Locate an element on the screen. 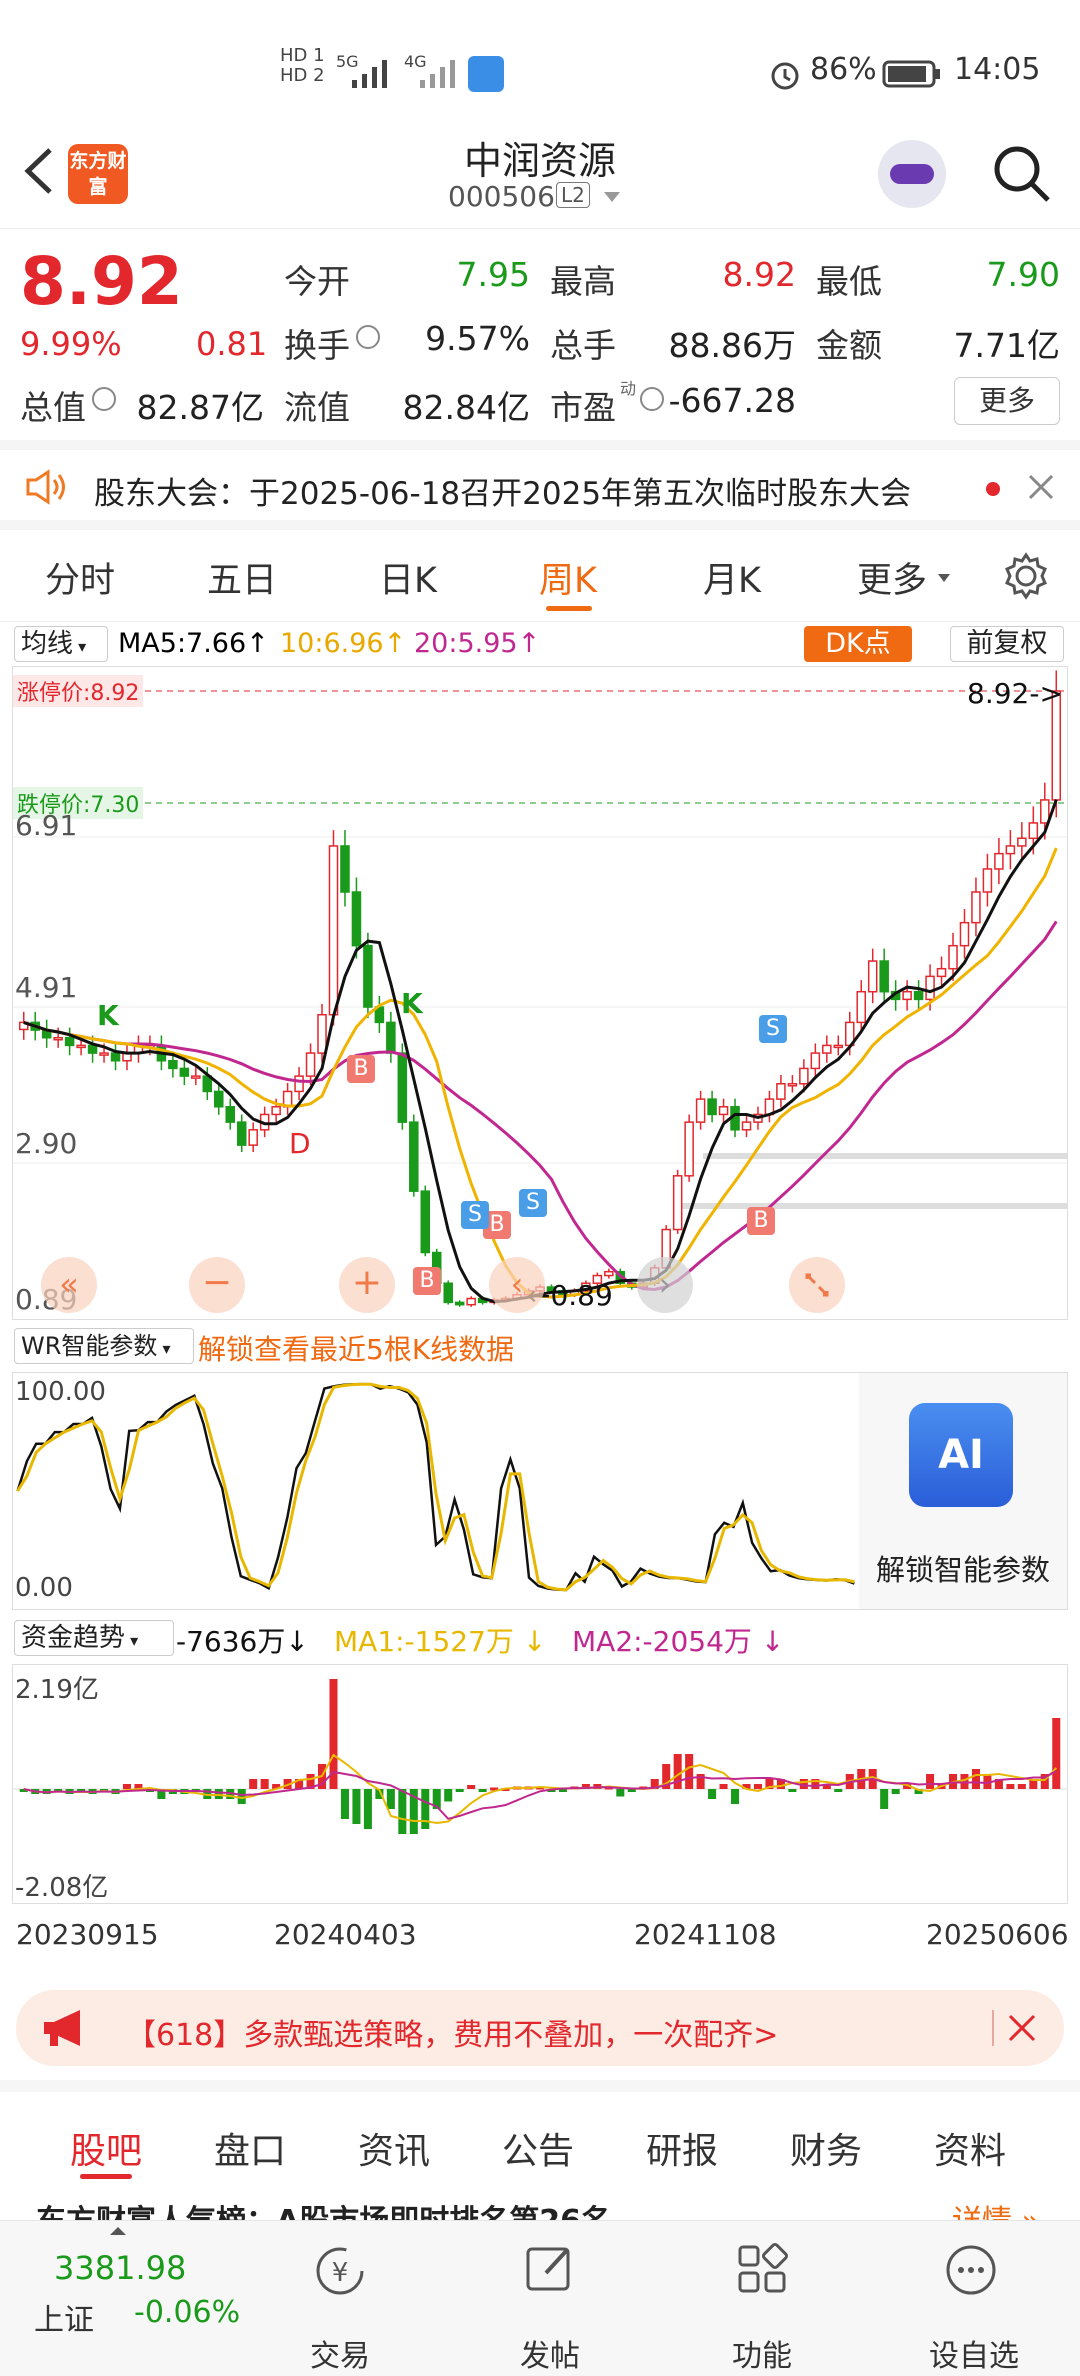 The image size is (1080, 2376). ai-unlock-panel: AI 解锁智能参数 is located at coordinates (963, 1491).